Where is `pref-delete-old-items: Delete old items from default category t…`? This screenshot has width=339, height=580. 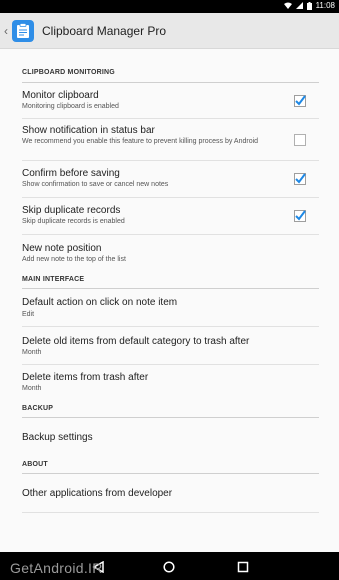
pref-delete-old-items: Delete old items from default category t… is located at coordinates (169, 345).